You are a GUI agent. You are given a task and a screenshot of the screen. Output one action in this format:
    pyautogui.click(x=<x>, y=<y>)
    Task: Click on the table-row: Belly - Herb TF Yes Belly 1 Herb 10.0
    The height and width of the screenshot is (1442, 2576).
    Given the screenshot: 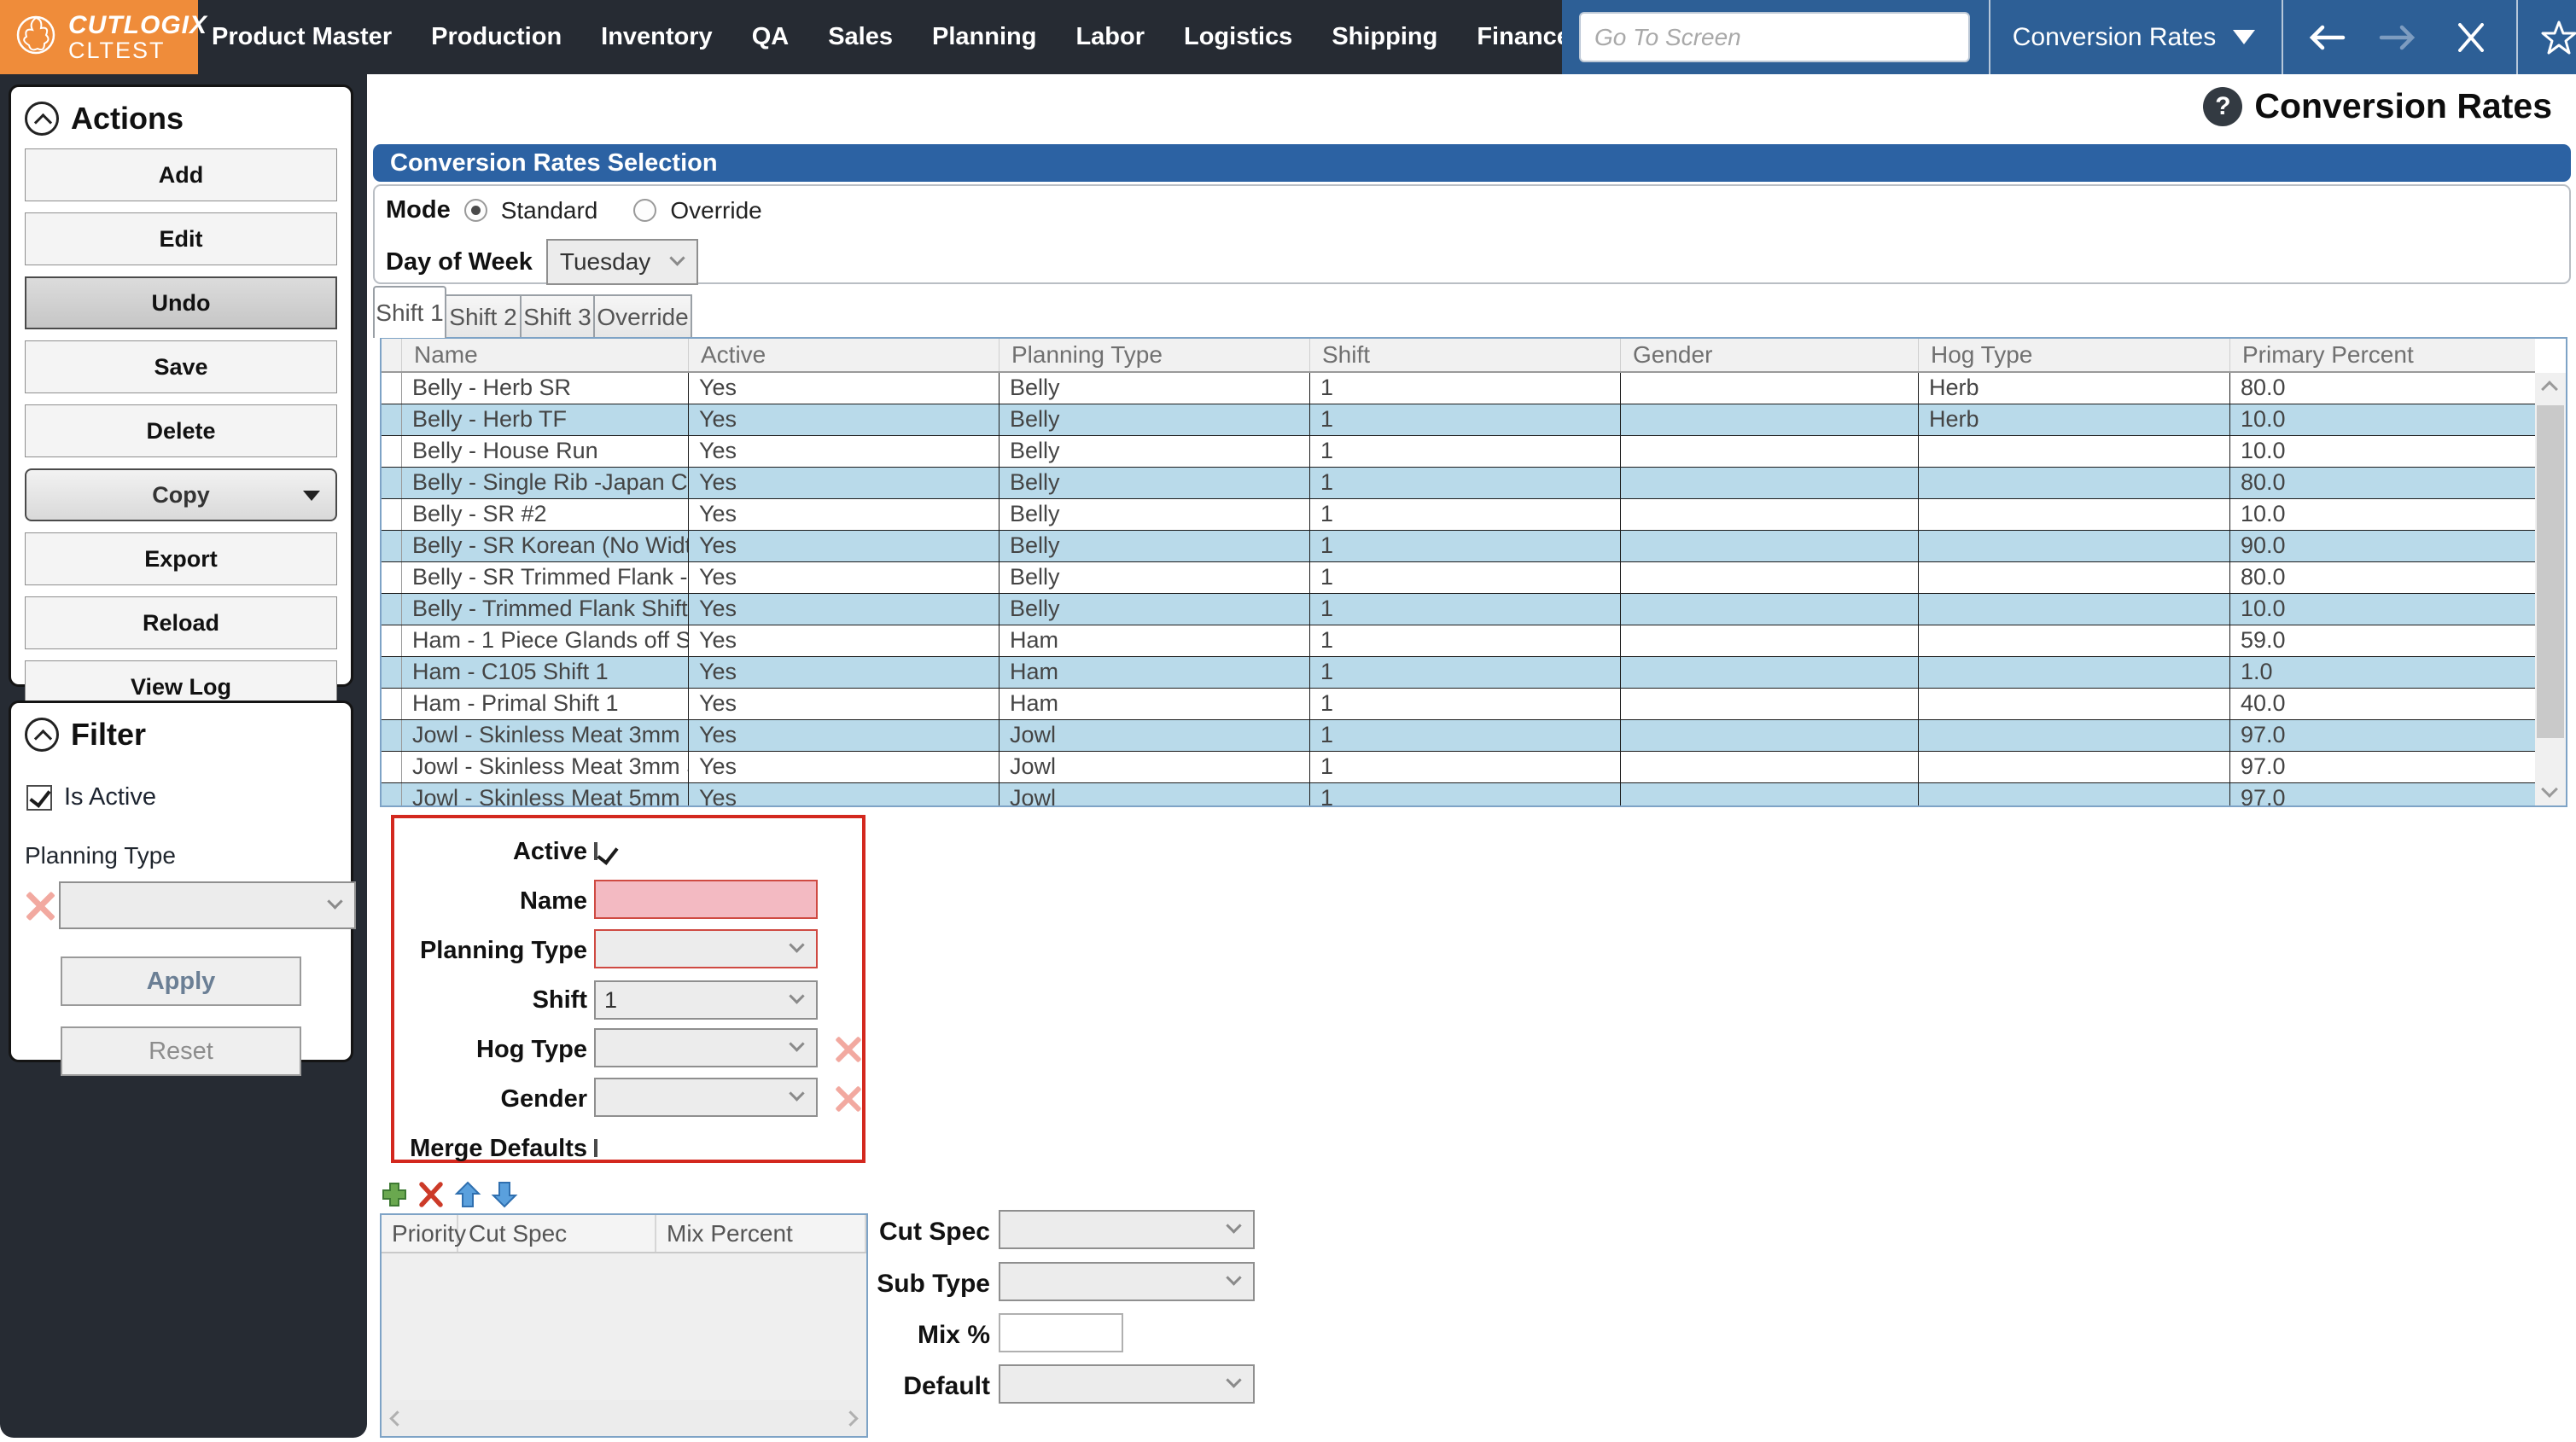 What is the action you would take?
    pyautogui.click(x=1458, y=420)
    